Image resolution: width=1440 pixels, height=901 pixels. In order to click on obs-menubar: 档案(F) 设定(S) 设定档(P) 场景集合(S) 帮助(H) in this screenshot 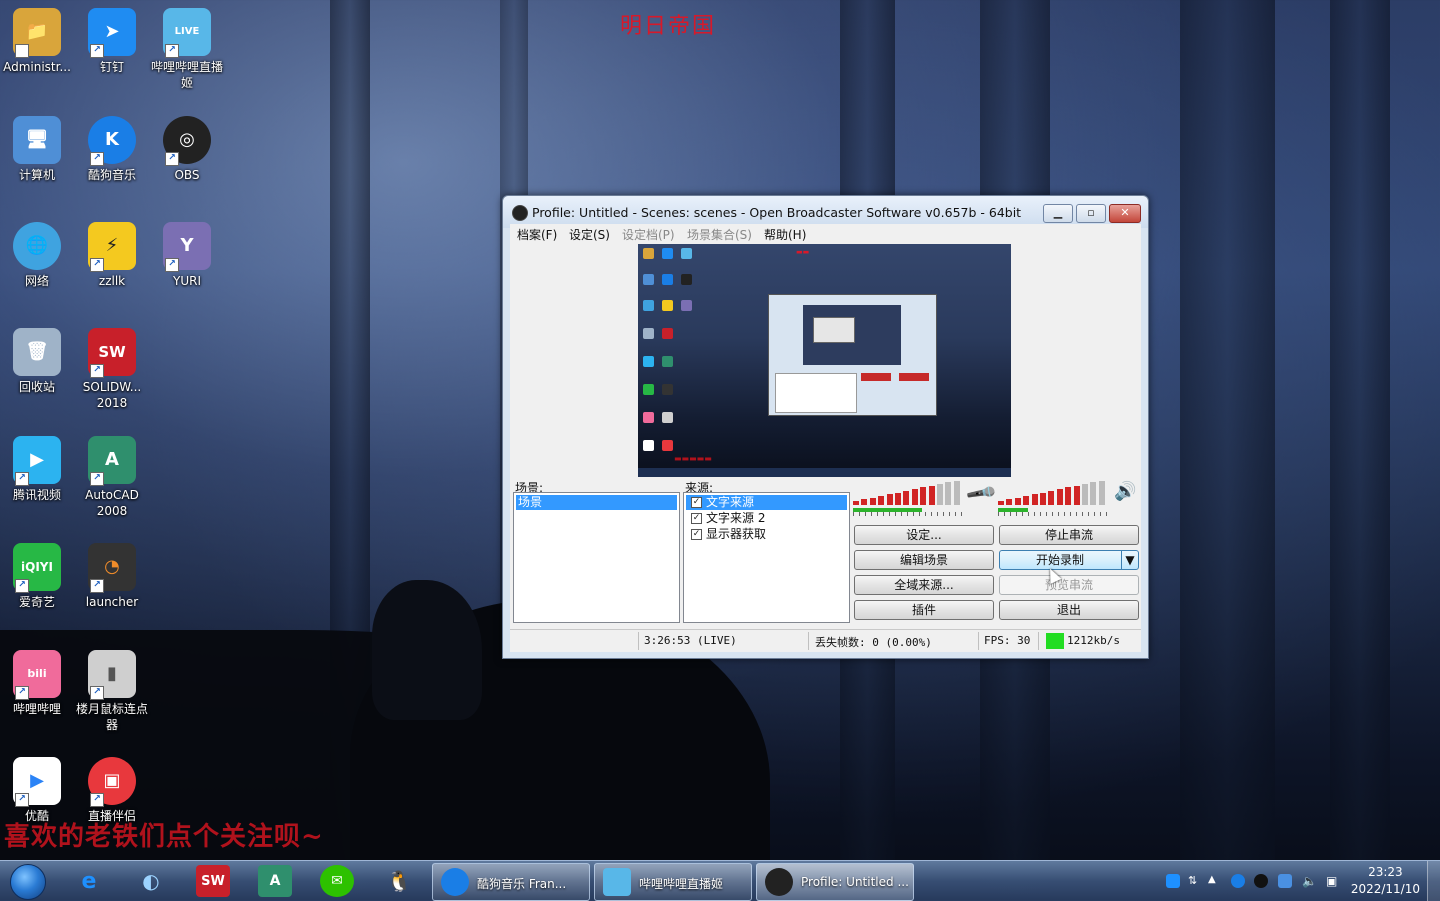, I will do `click(825, 234)`.